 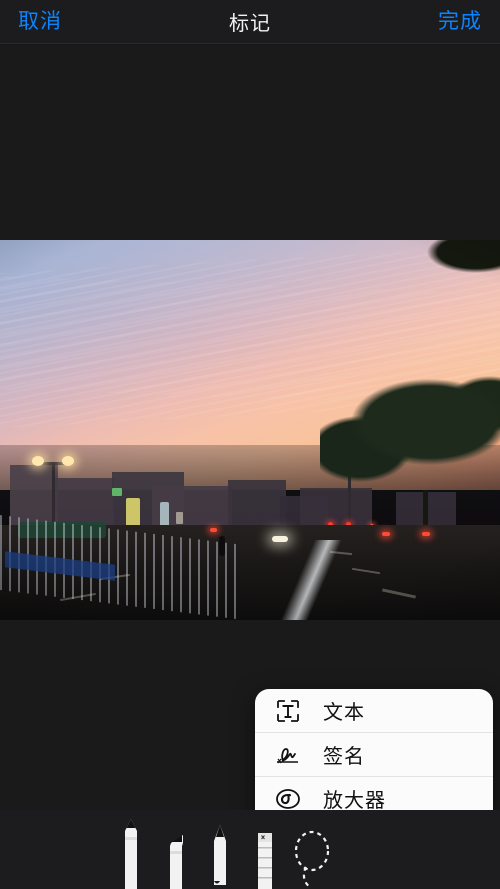 What do you see at coordinates (312, 859) in the screenshot?
I see `lasso-tool` at bounding box center [312, 859].